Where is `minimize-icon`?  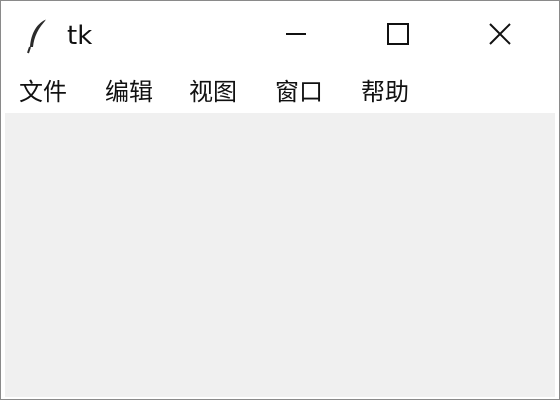 minimize-icon is located at coordinates (296, 36).